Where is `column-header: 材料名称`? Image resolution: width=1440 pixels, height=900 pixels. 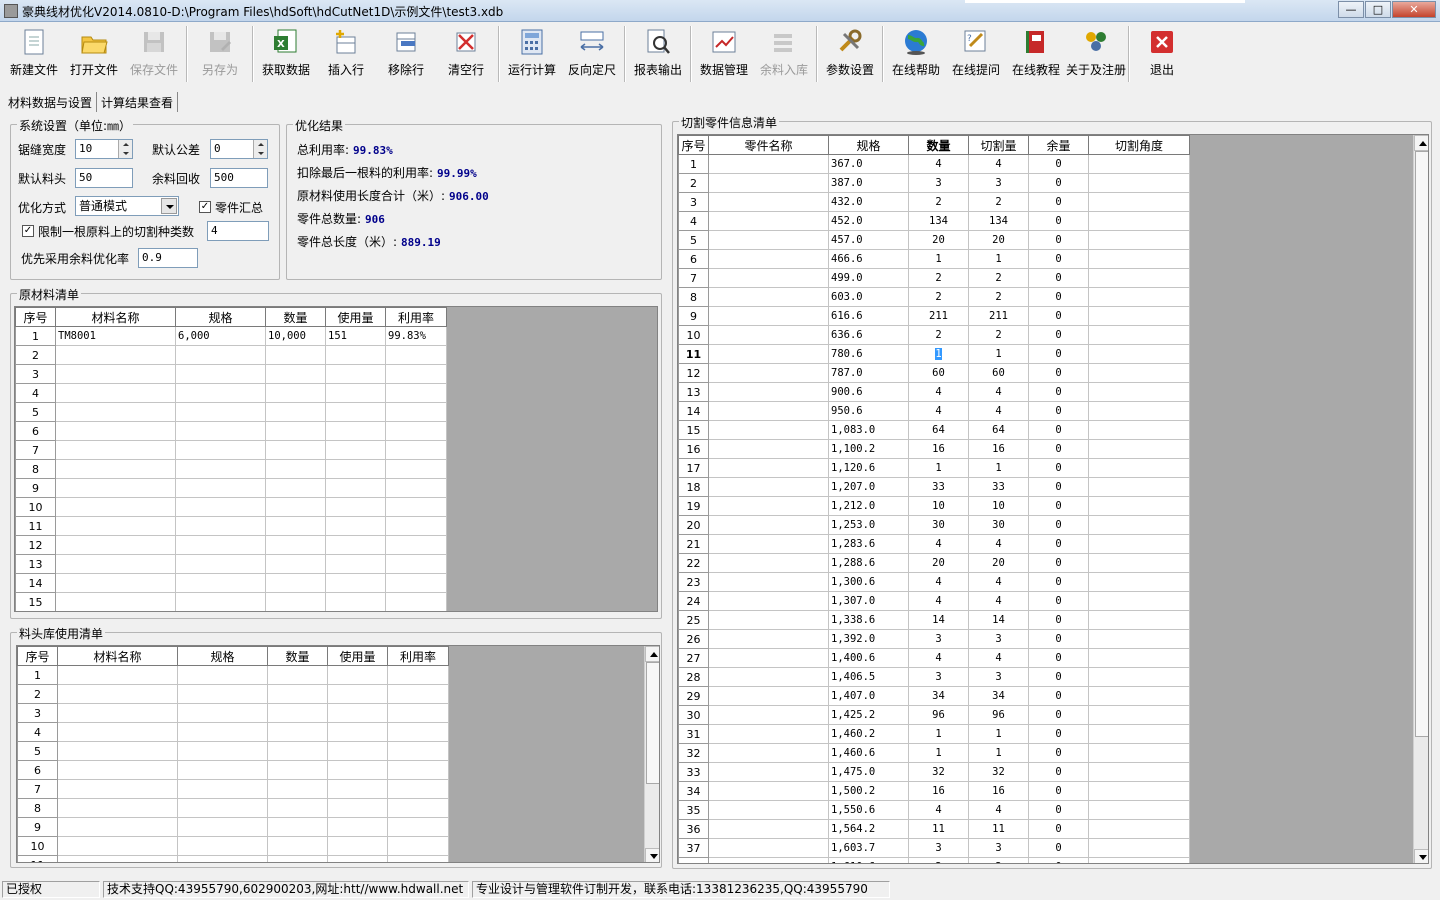
column-header: 材料名称 is located at coordinates (115, 317).